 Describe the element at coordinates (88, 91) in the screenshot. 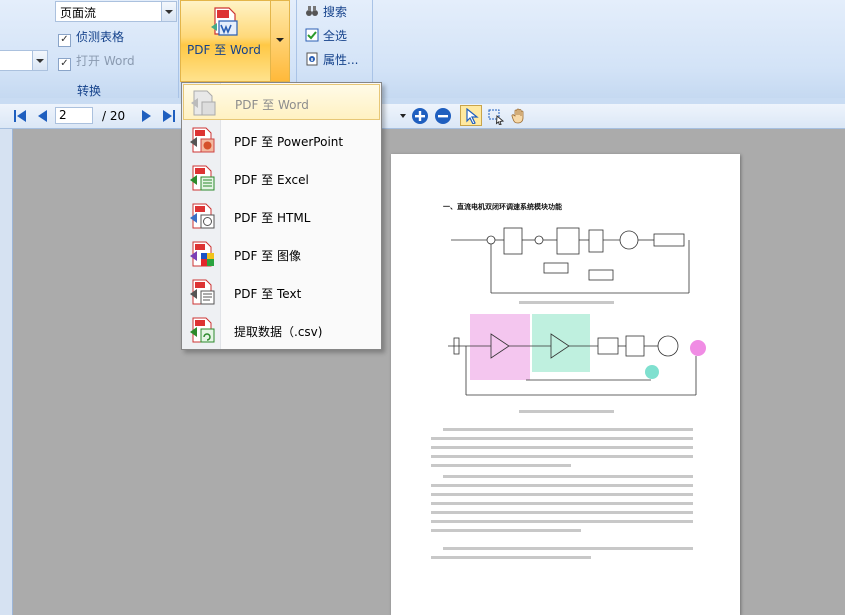

I see `convert-group-label: 转换` at that location.